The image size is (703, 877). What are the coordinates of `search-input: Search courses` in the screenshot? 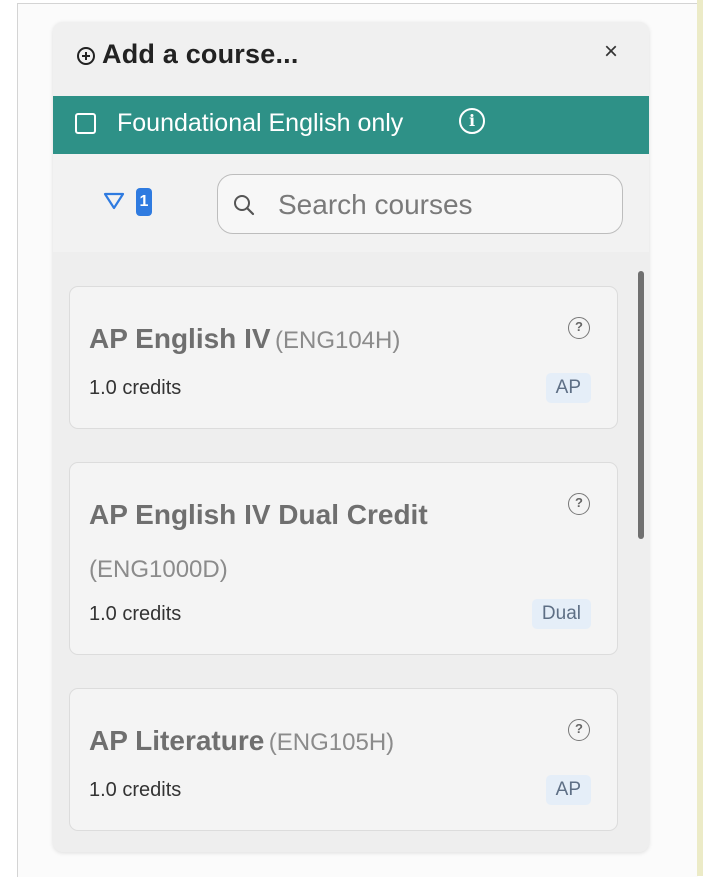 It's located at (420, 204).